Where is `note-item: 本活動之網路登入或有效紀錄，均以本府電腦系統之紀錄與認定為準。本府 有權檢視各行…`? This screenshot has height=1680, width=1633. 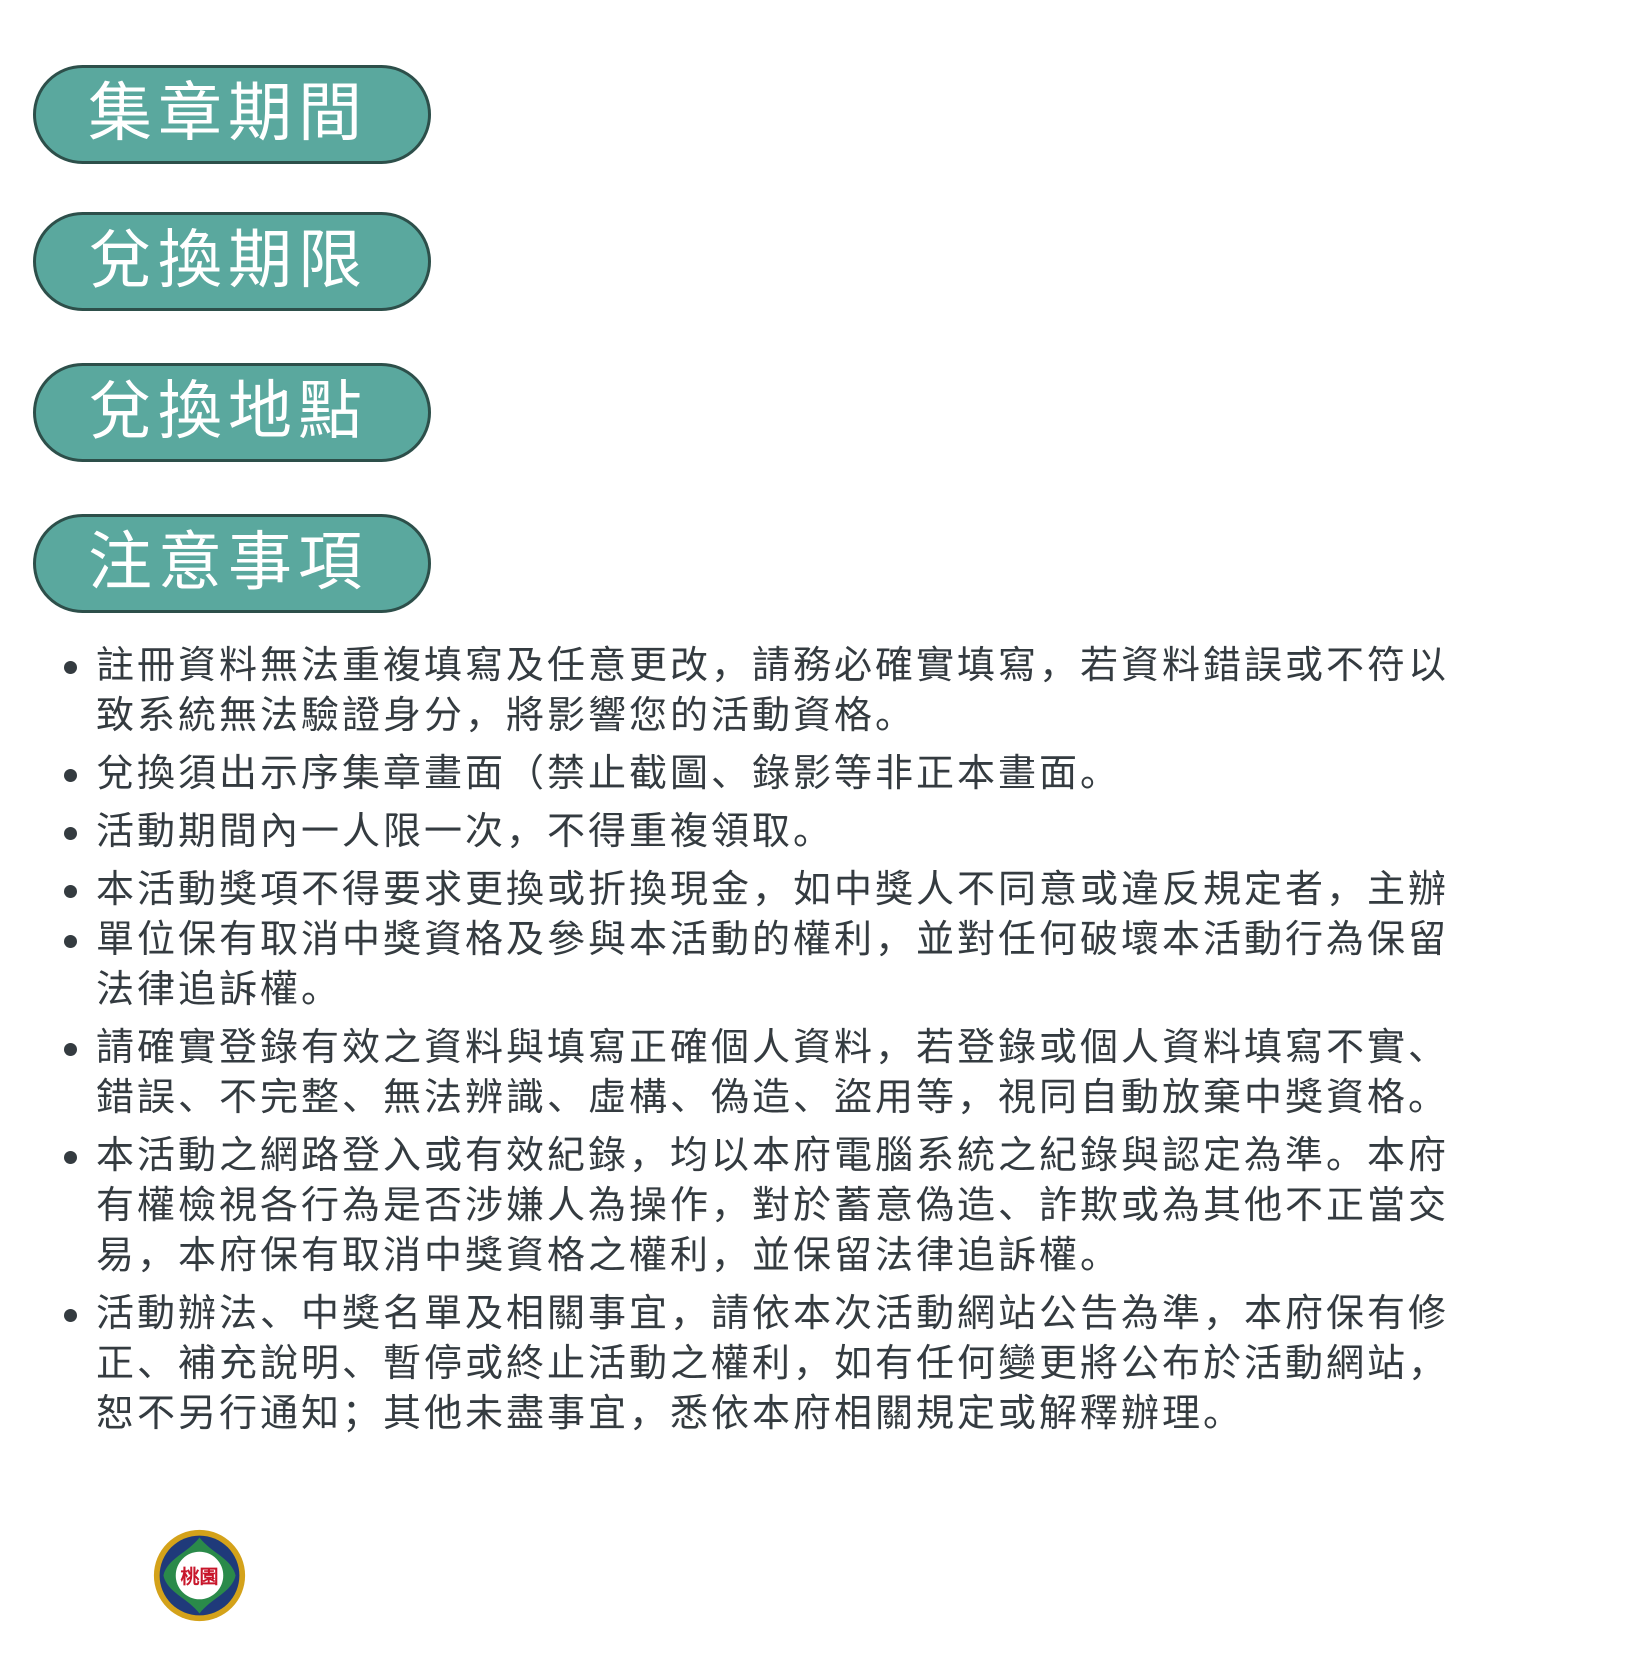 note-item: 本活動之網路登入或有效紀錄，均以本府電腦系統之紀錄與認定為準。本府 有權檢視各行… is located at coordinates (842, 1205).